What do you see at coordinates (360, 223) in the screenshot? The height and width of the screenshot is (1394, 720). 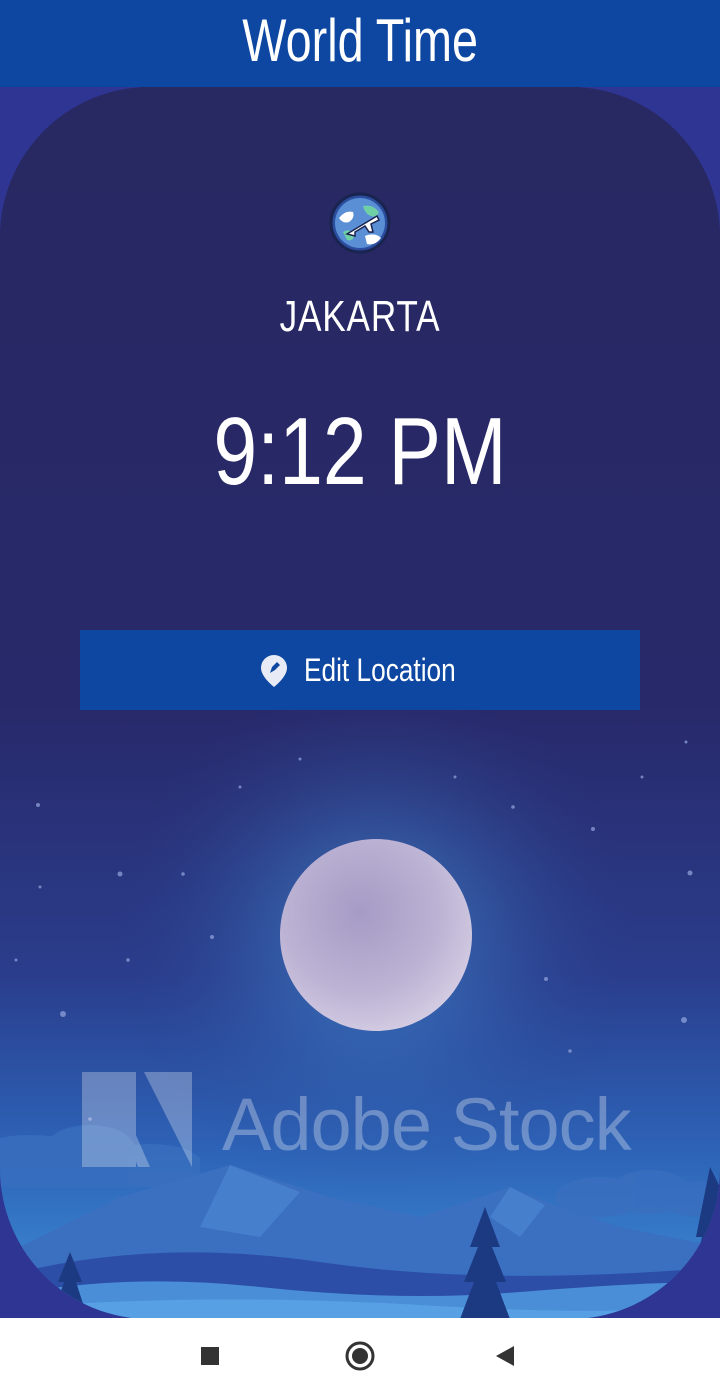 I see `globe-airplane-icon` at bounding box center [360, 223].